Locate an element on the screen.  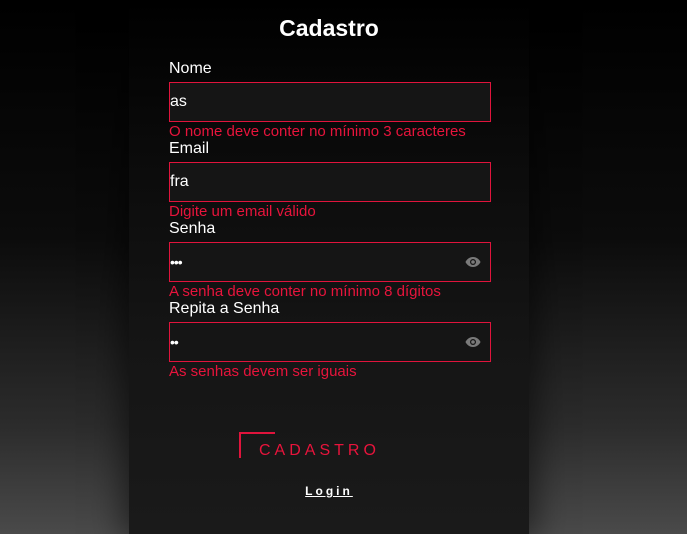
email-error-message: Digite um email válido is located at coordinates (242, 211).